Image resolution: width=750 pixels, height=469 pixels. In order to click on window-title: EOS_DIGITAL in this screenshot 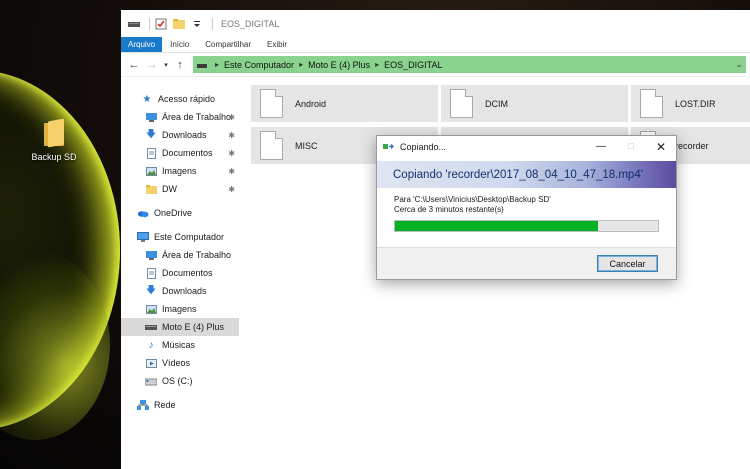, I will do `click(250, 23)`.